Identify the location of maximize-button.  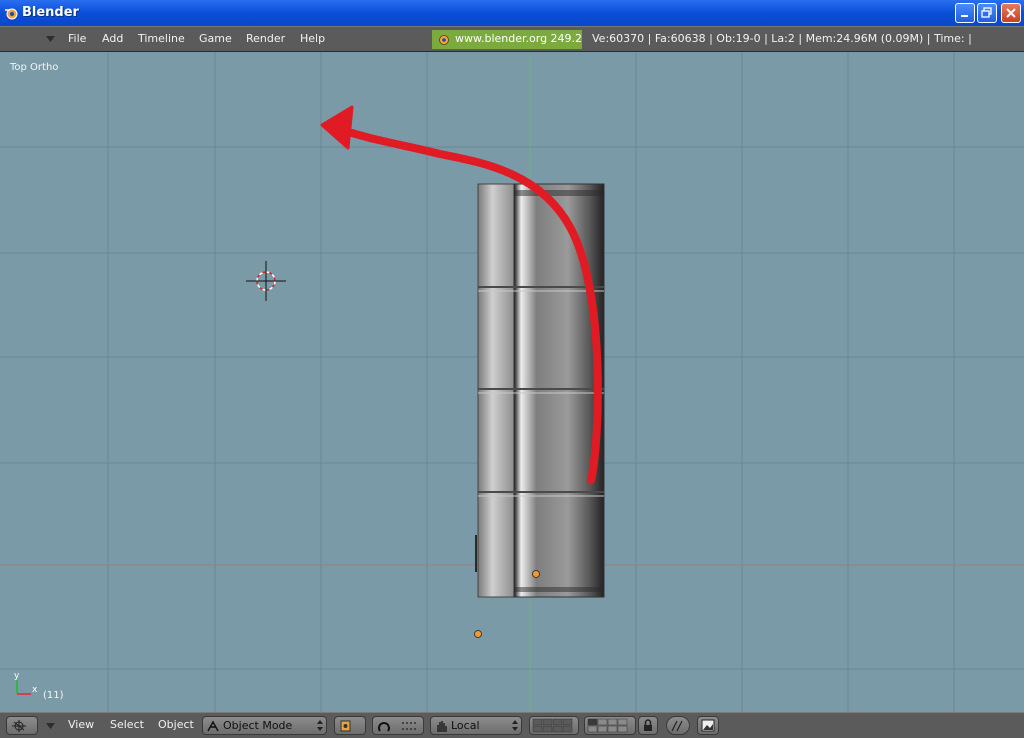
(987, 13).